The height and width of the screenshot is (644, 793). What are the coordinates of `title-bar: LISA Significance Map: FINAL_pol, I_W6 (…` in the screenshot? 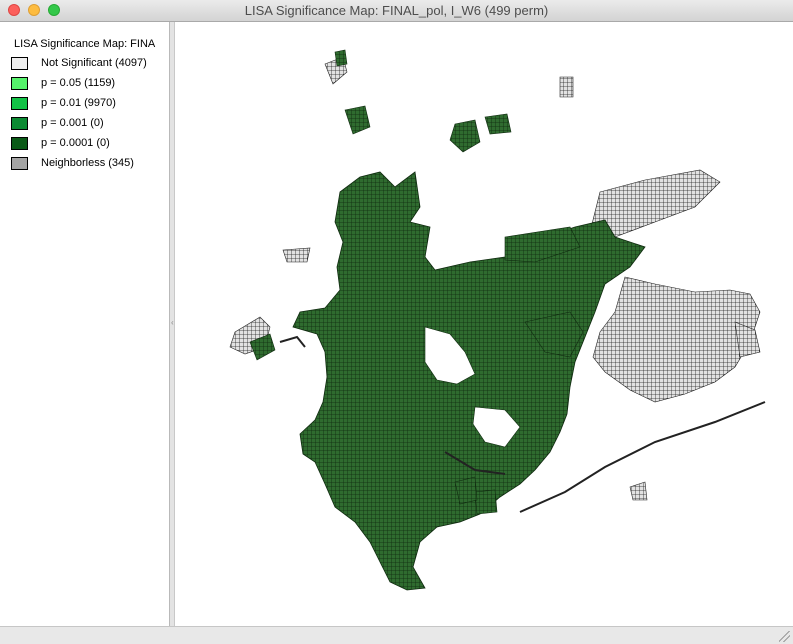 It's located at (396, 11).